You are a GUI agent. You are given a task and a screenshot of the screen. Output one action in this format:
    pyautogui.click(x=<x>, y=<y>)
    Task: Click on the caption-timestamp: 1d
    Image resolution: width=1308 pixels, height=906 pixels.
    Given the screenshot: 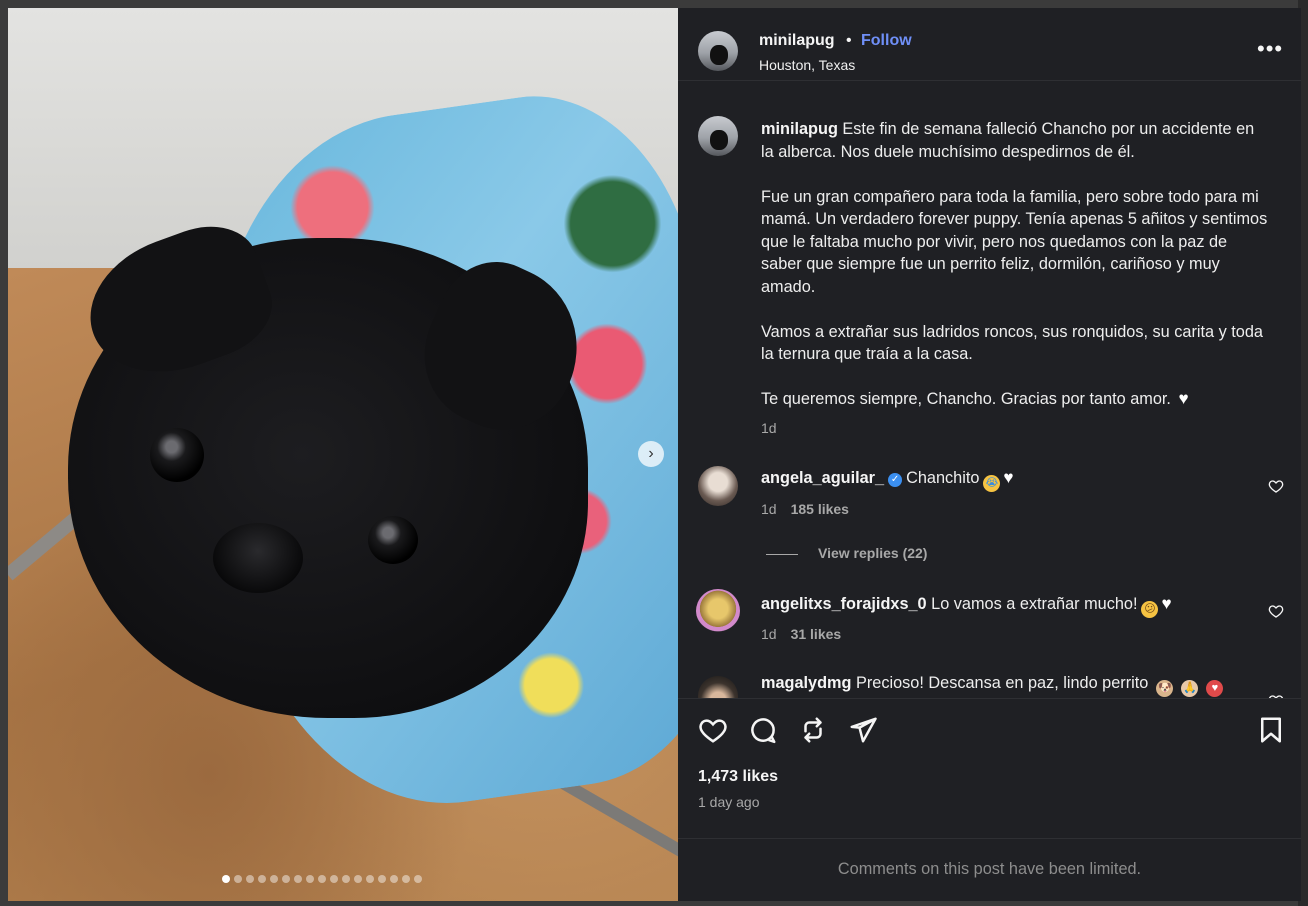 What is the action you would take?
    pyautogui.click(x=769, y=428)
    